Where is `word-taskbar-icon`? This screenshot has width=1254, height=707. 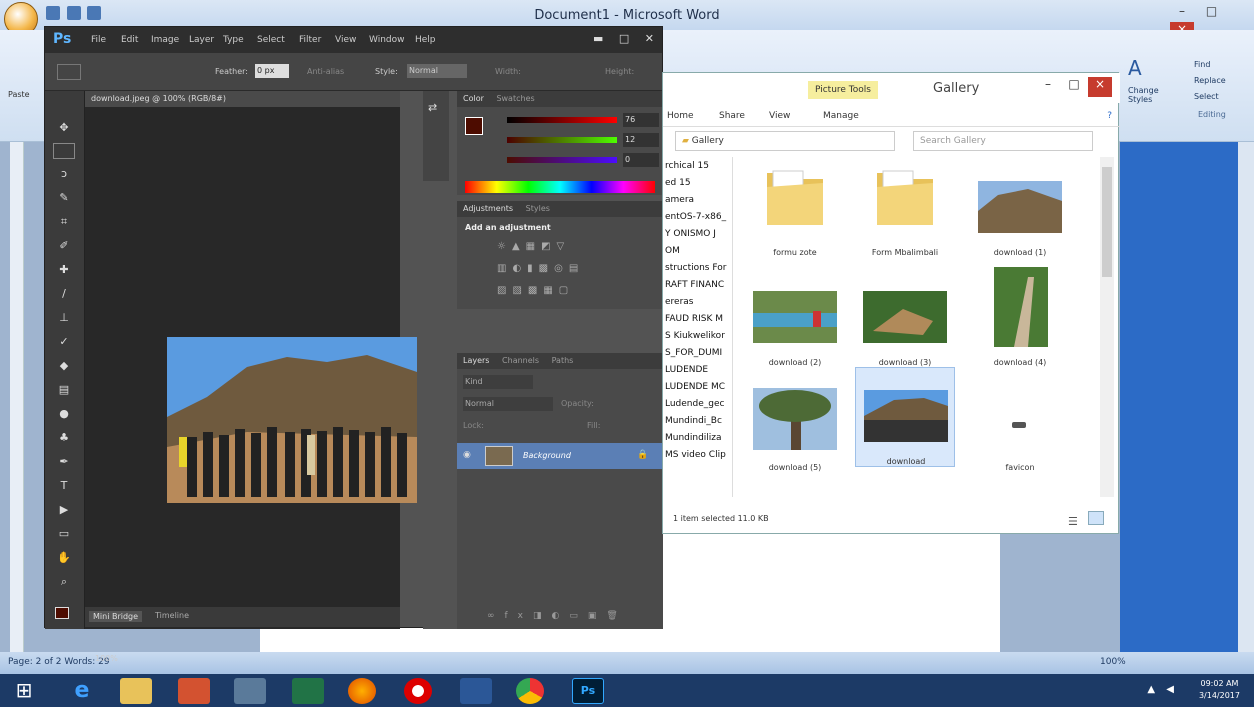 word-taskbar-icon is located at coordinates (476, 691).